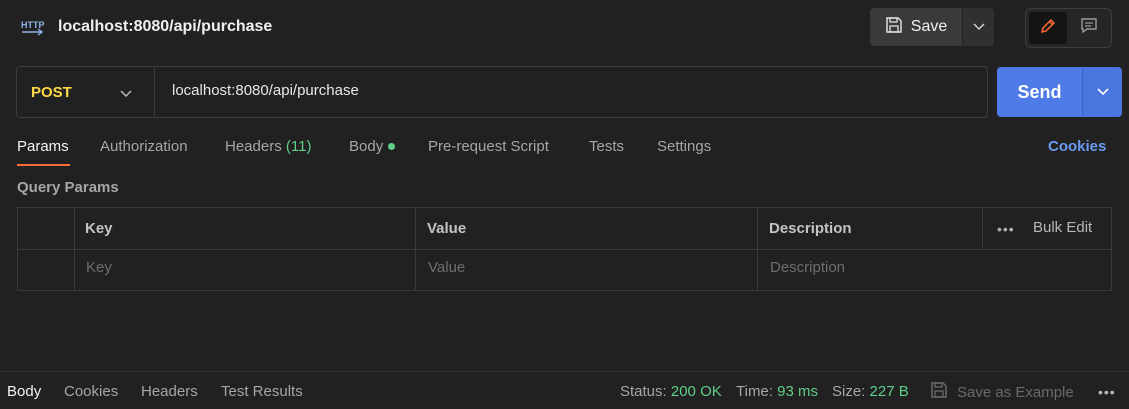  What do you see at coordinates (169, 391) in the screenshot?
I see `response-tab-headers: Headers` at bounding box center [169, 391].